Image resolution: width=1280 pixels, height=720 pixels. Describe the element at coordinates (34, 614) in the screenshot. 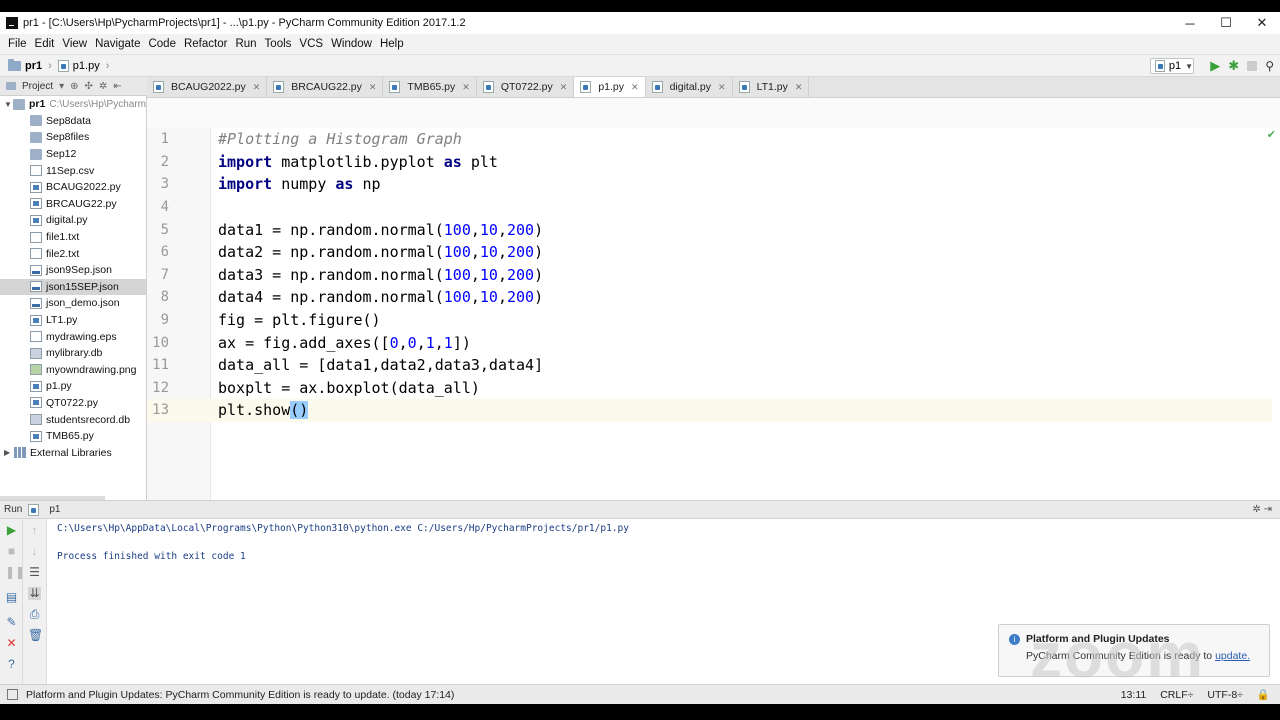

I see `print-icon: ⎙` at that location.